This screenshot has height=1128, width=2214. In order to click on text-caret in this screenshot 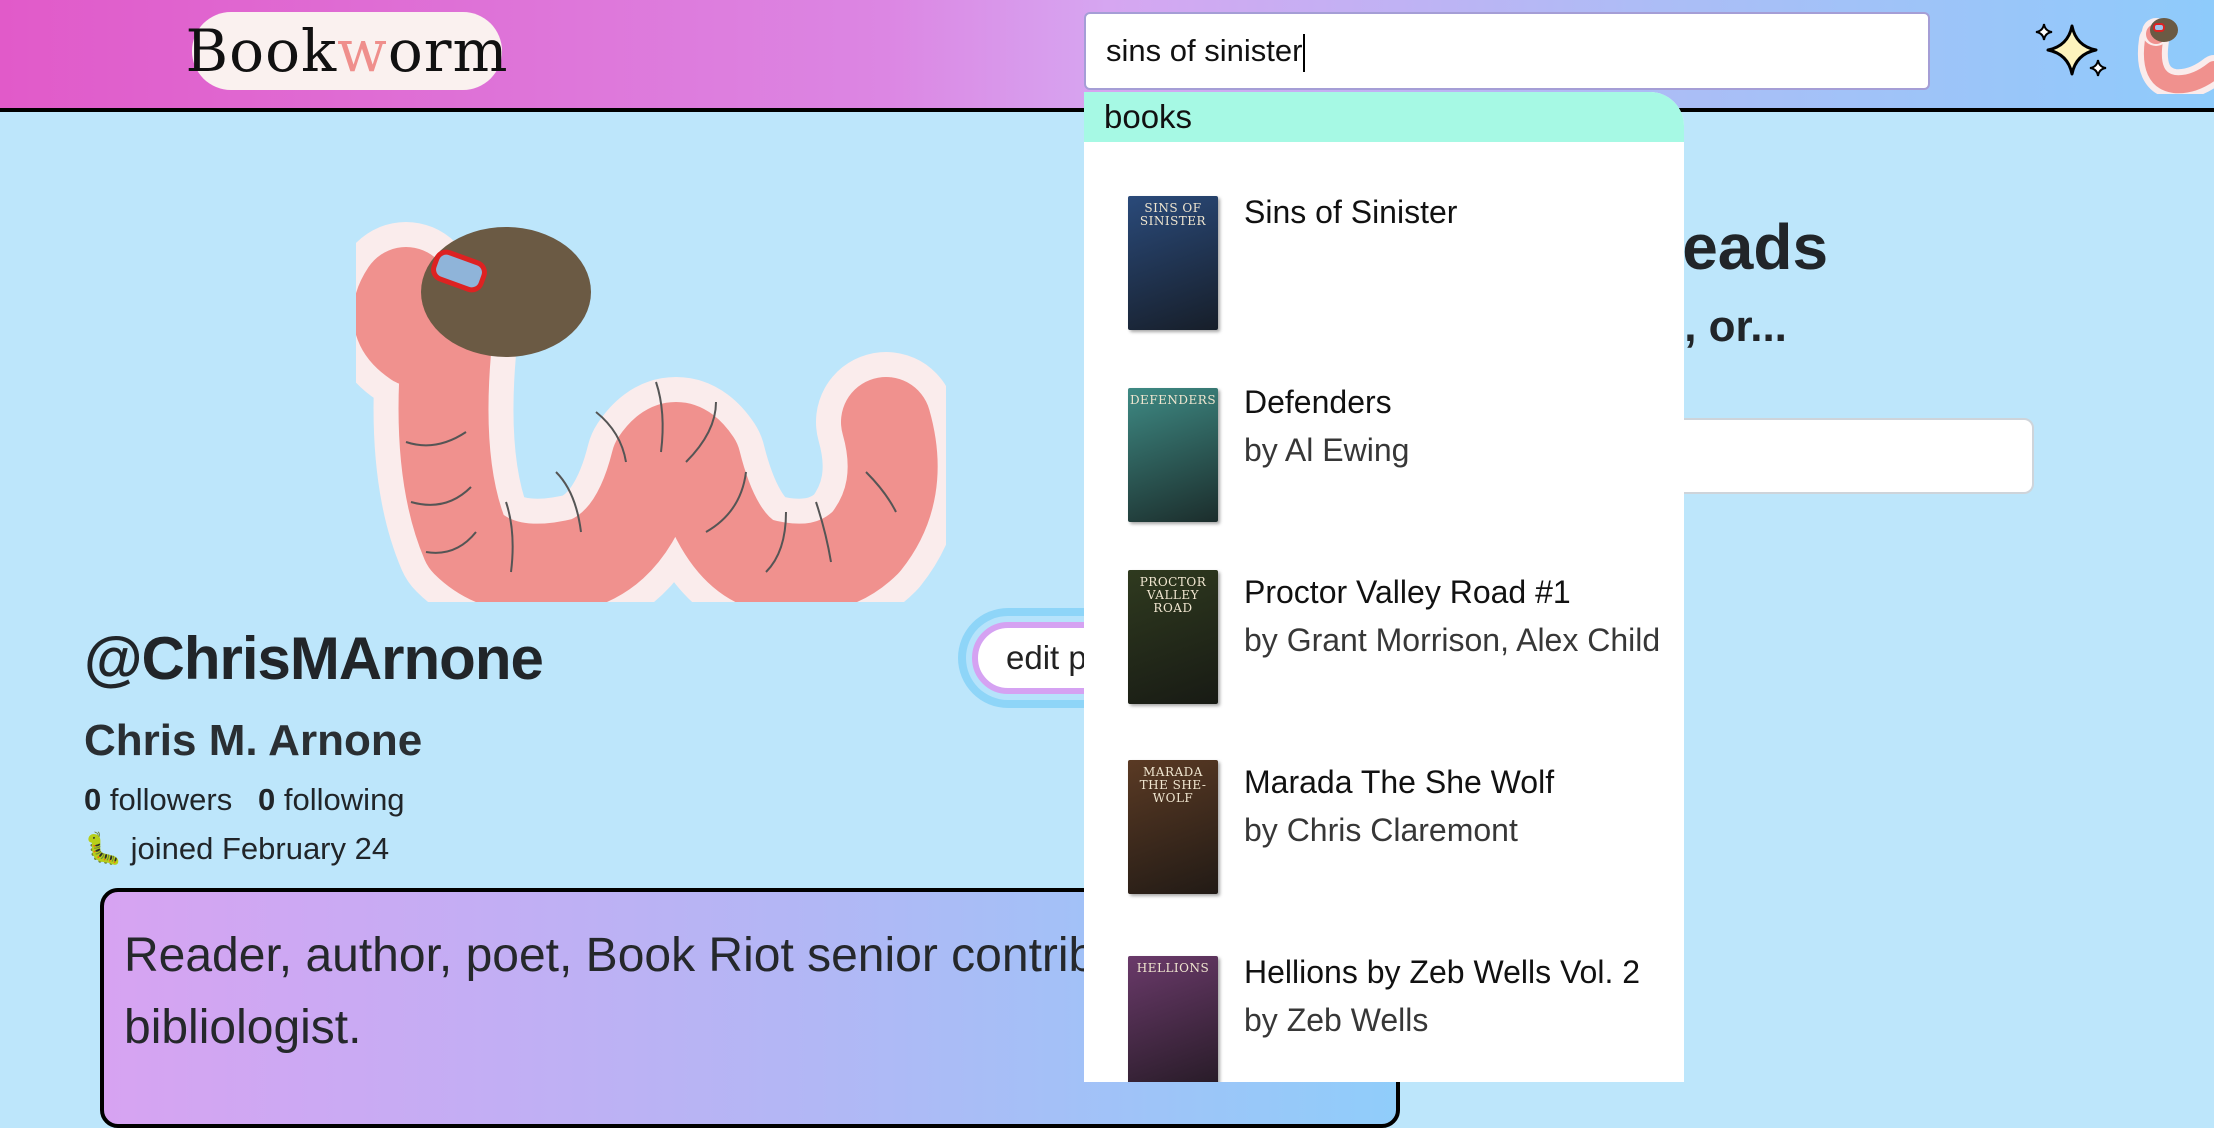, I will do `click(1304, 52)`.